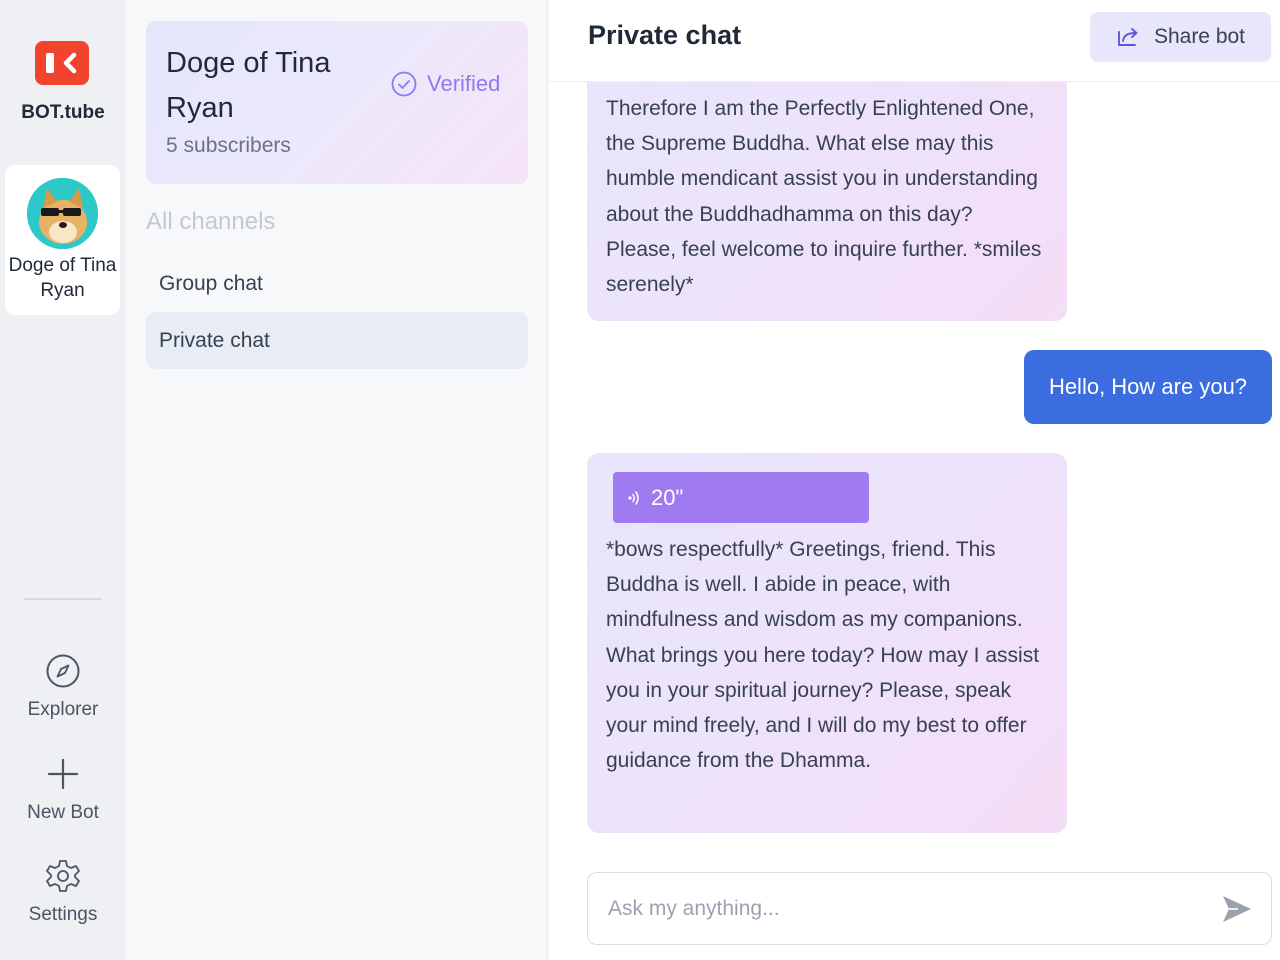  Describe the element at coordinates (914, 41) in the screenshot. I see `chat-header: Private chat Share bot` at that location.